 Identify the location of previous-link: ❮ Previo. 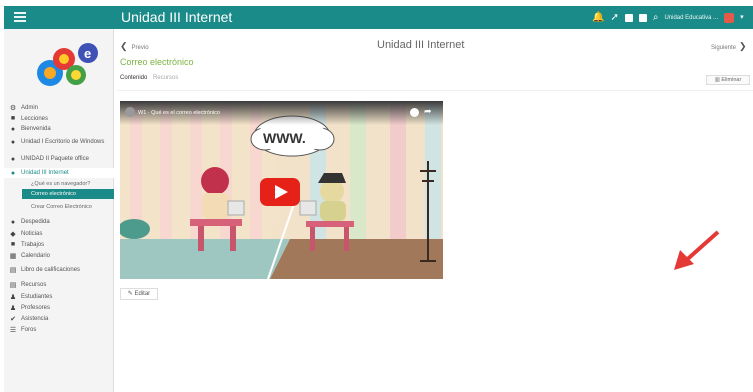
(134, 46).